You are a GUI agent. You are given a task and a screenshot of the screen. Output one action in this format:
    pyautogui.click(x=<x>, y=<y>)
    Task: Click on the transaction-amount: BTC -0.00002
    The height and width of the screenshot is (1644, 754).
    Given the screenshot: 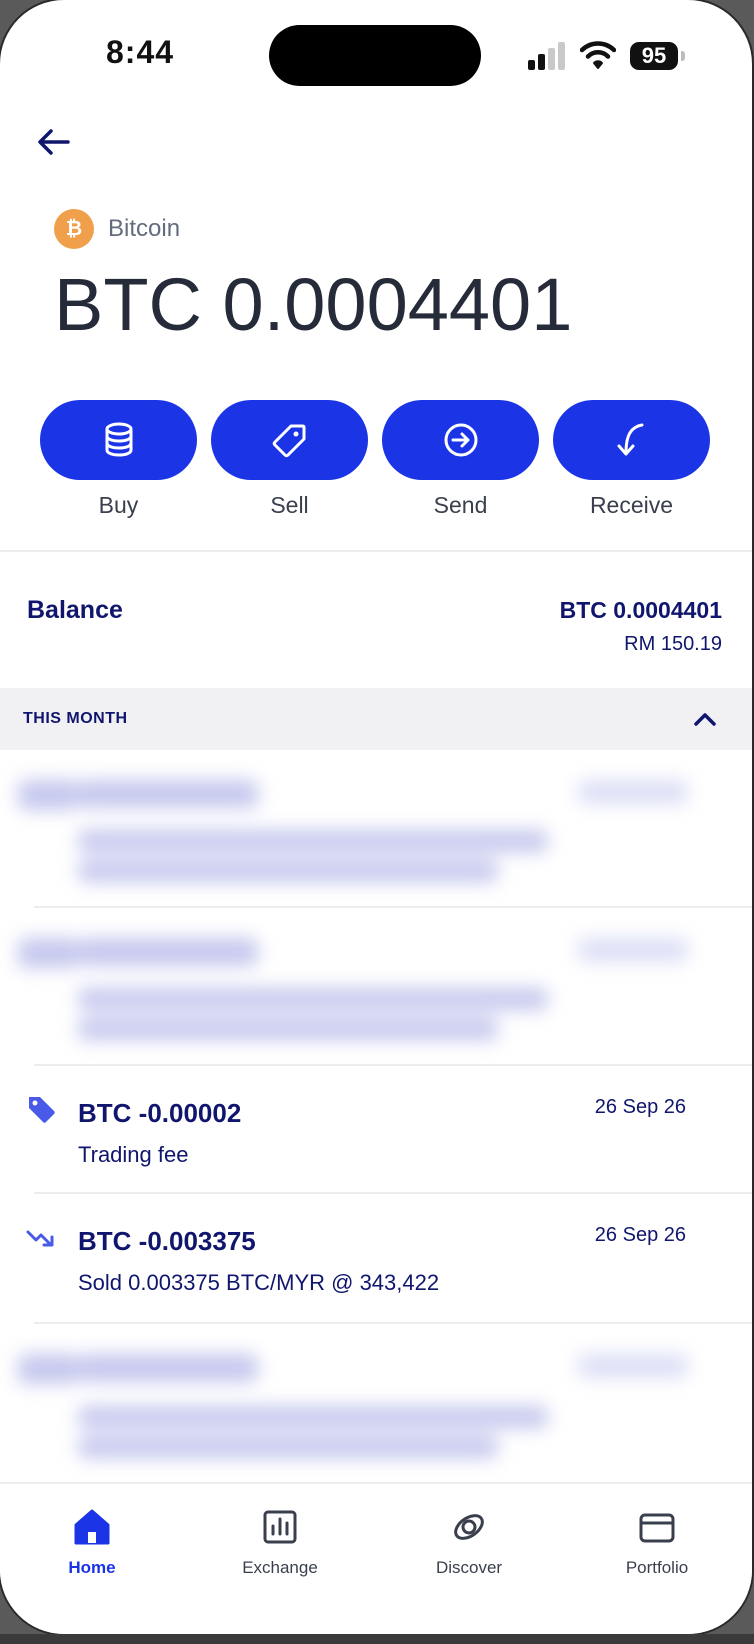 What is the action you would take?
    pyautogui.click(x=160, y=1113)
    